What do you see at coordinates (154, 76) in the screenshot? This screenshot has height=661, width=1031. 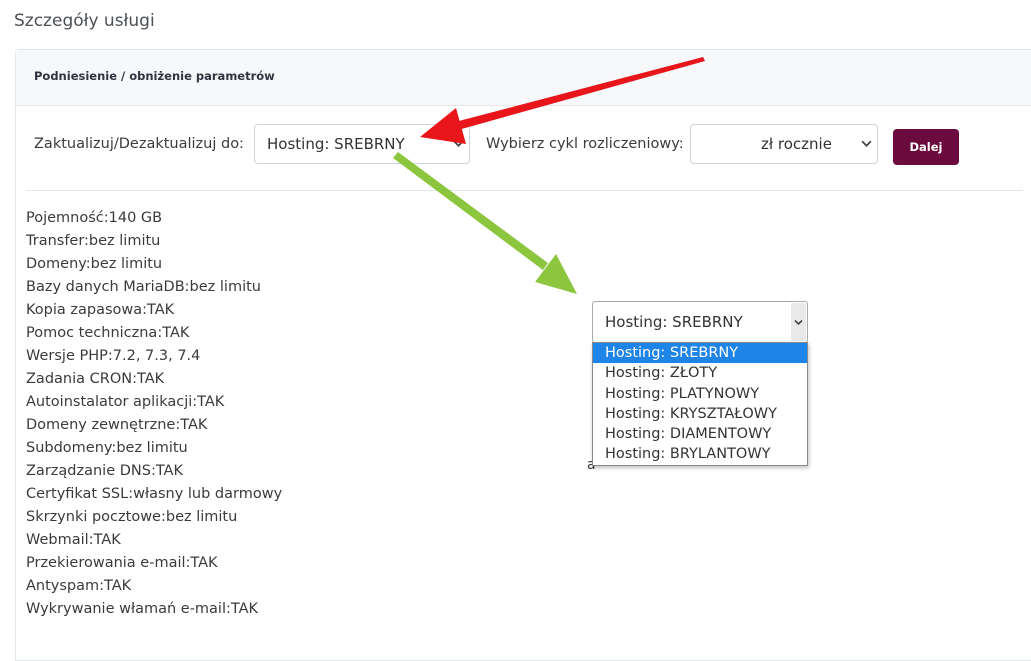 I see `panel-header-title: Podniesienie / obniżenie parametrów` at bounding box center [154, 76].